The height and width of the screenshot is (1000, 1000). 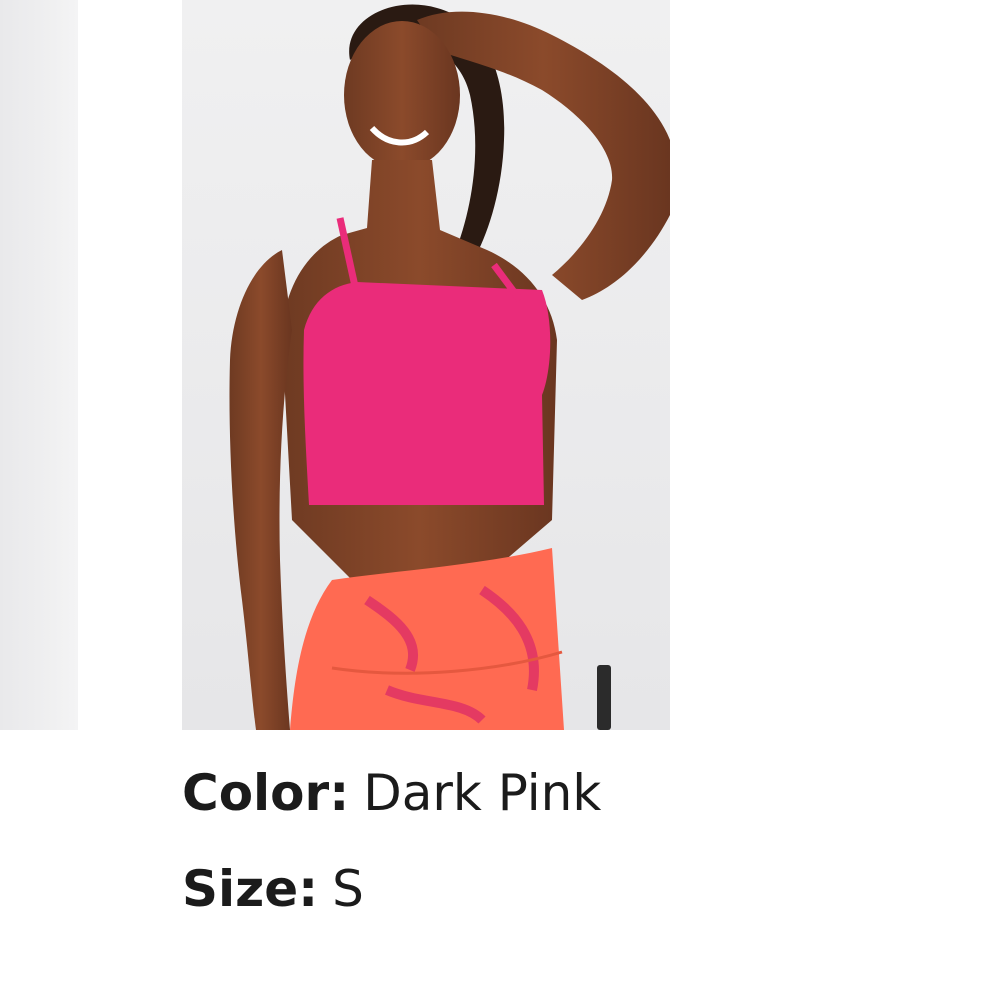 I want to click on size-value: S, so click(x=348, y=889).